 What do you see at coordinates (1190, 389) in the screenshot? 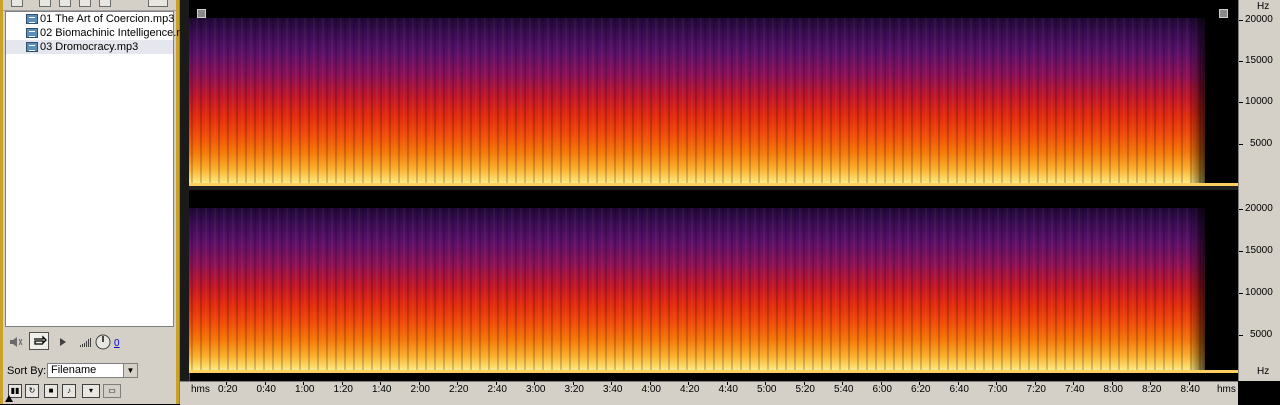
I see `time-label: 8:40` at bounding box center [1190, 389].